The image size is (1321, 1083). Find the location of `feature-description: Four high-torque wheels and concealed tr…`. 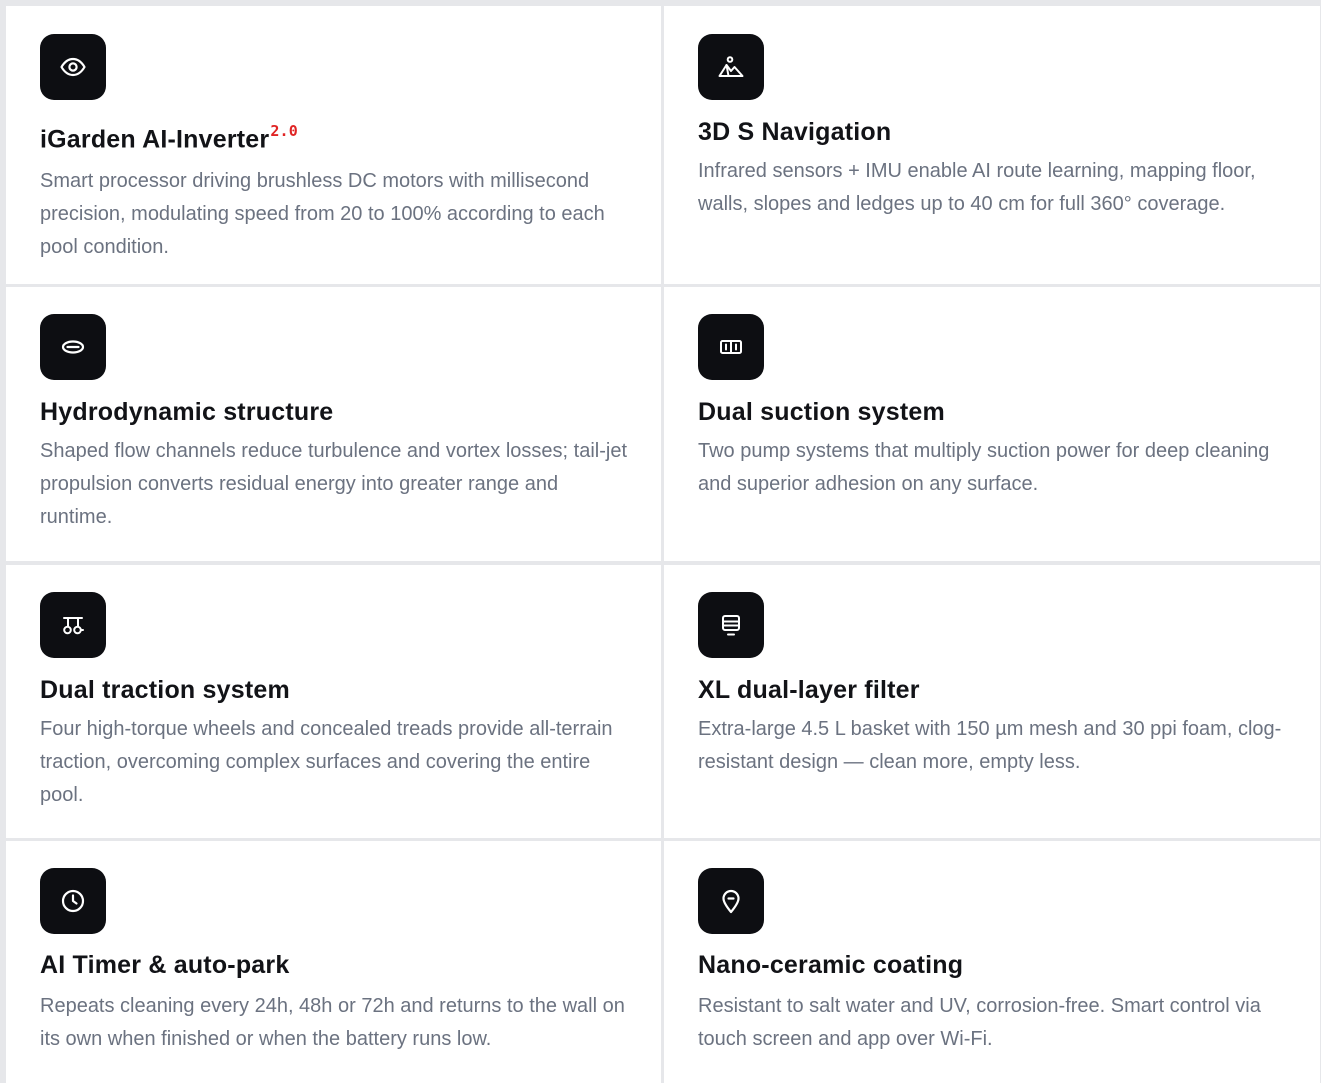

feature-description: Four high-torque wheels and concealed tr… is located at coordinates (326, 762).